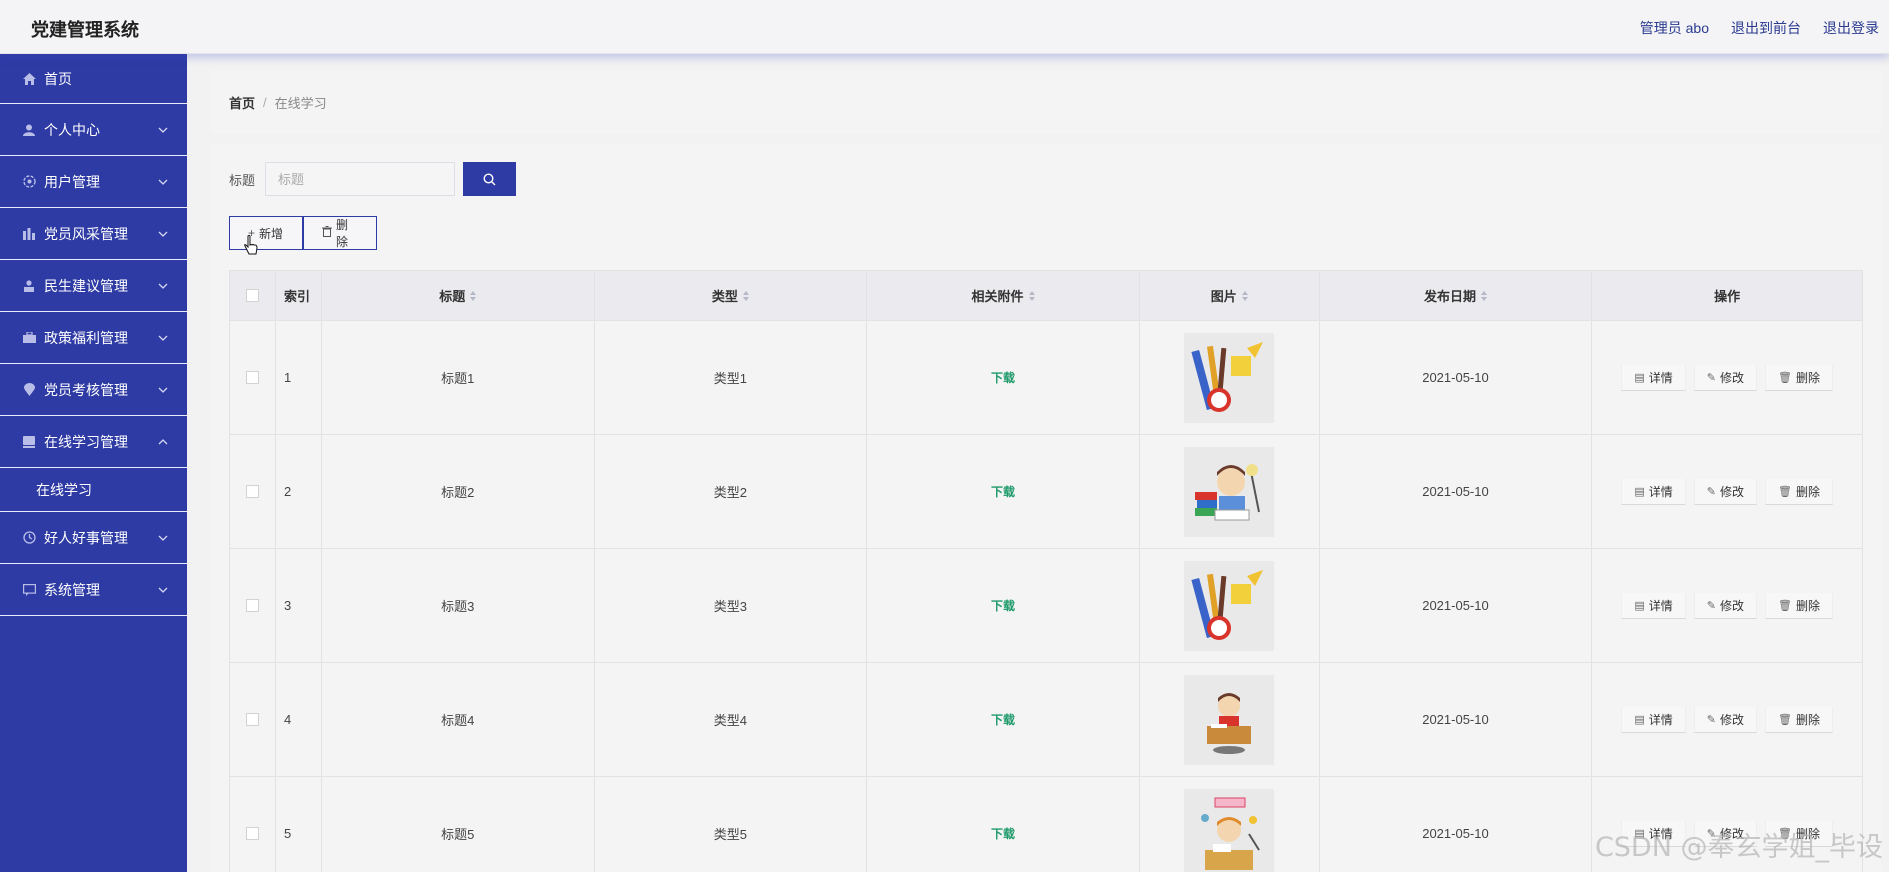  I want to click on study-student-image, so click(1229, 830).